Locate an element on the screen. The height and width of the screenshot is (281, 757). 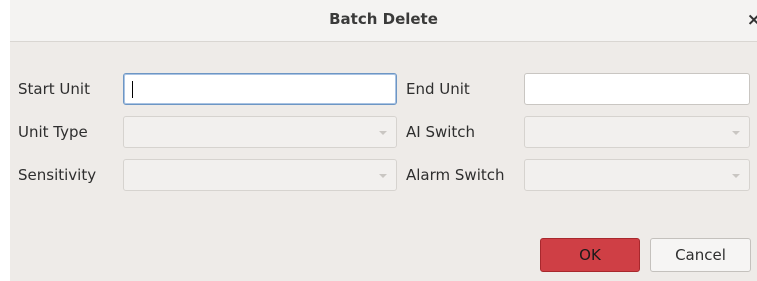
cancel-button: Cancel is located at coordinates (700, 255).